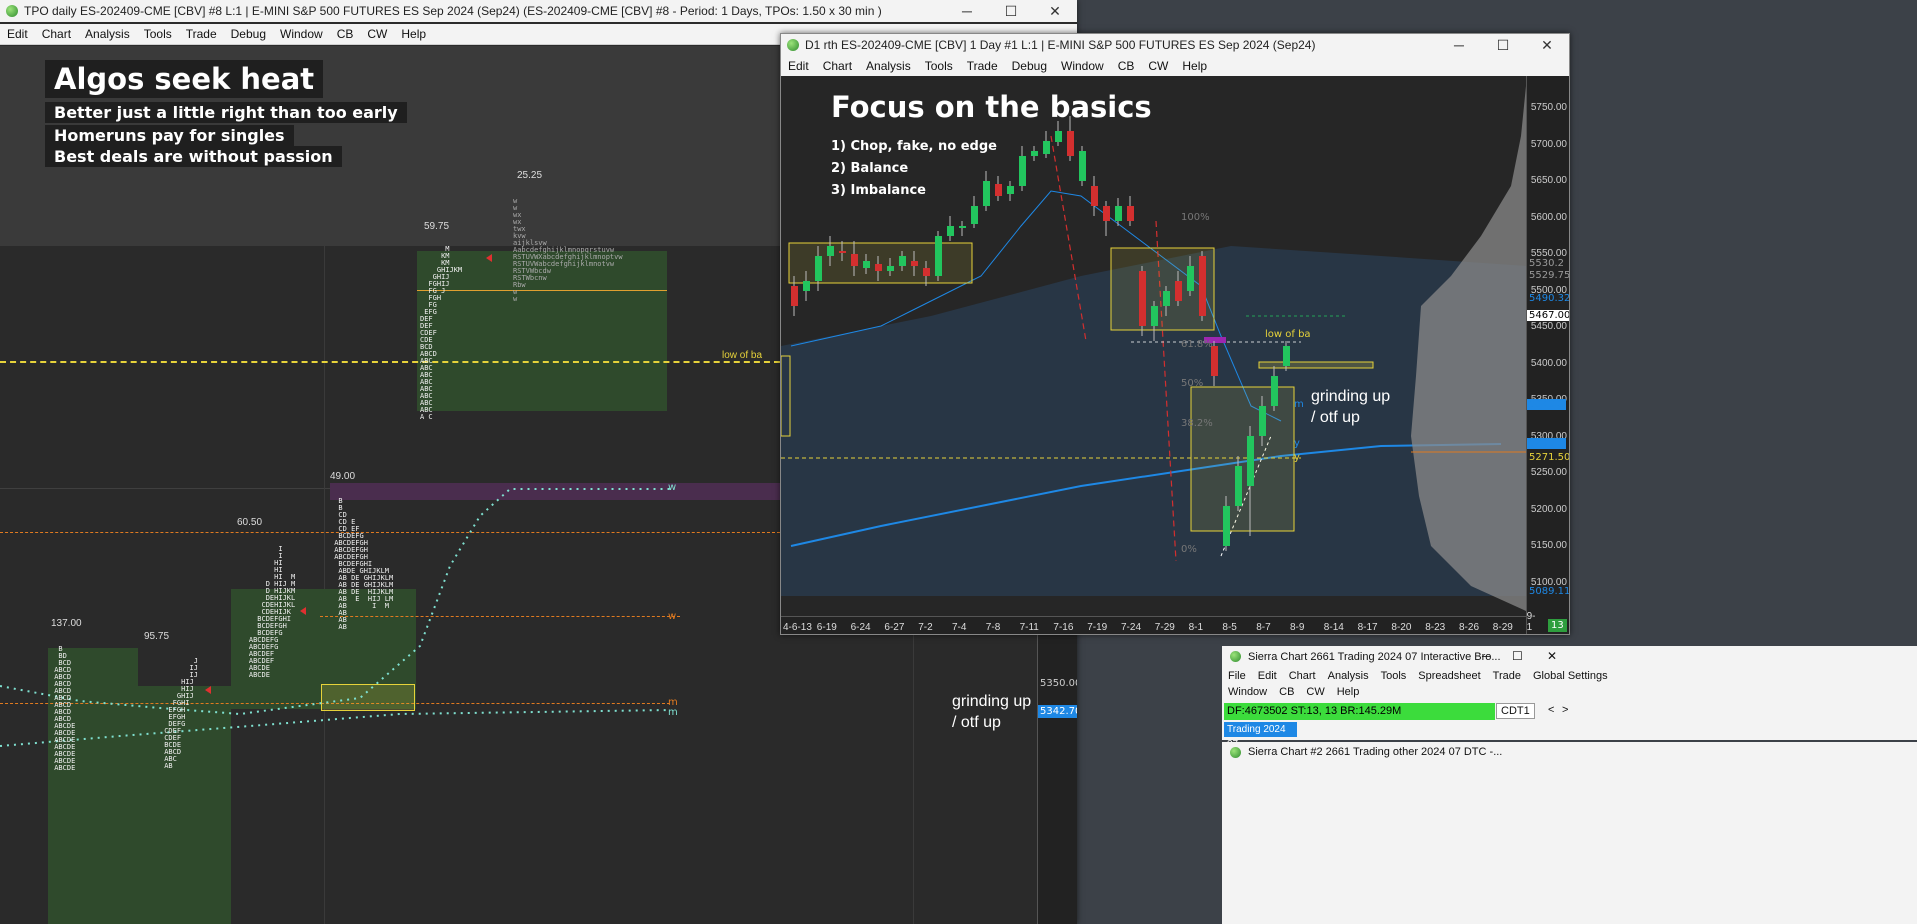  What do you see at coordinates (878, 190) in the screenshot?
I see `basics-item-3: 3) Imbalance` at bounding box center [878, 190].